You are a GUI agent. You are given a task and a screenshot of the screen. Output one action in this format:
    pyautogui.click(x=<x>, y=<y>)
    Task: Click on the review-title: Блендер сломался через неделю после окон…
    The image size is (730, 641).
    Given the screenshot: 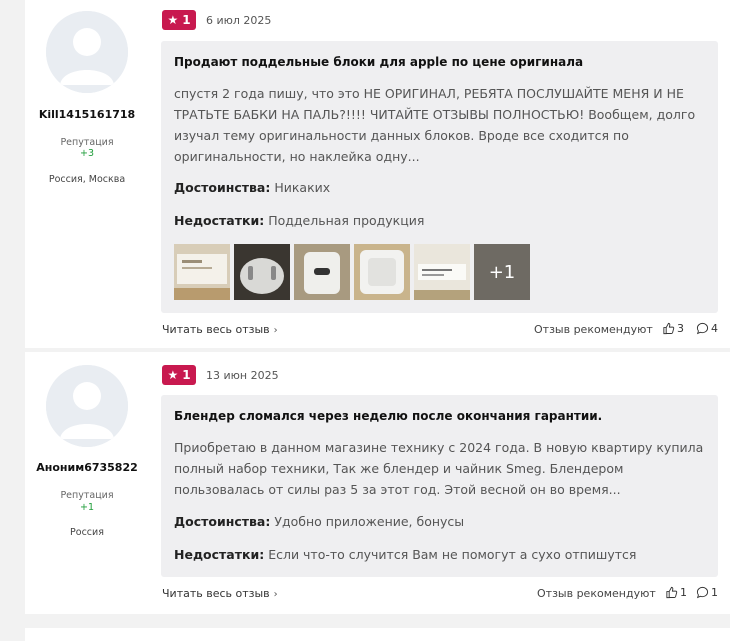 What is the action you would take?
    pyautogui.click(x=388, y=416)
    